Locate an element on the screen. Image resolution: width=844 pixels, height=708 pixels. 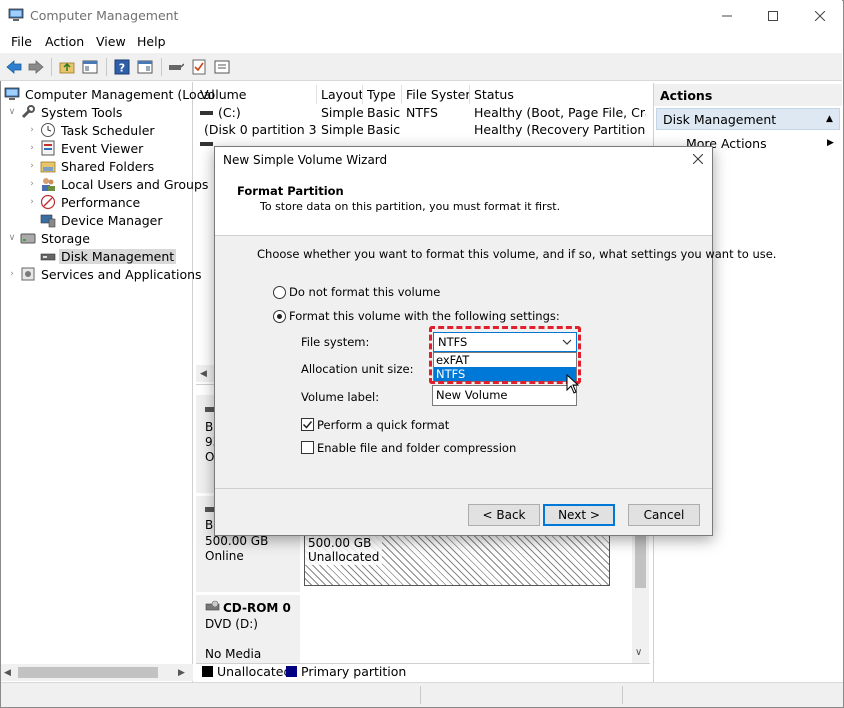
show-action-pane-button is located at coordinates (145, 67).